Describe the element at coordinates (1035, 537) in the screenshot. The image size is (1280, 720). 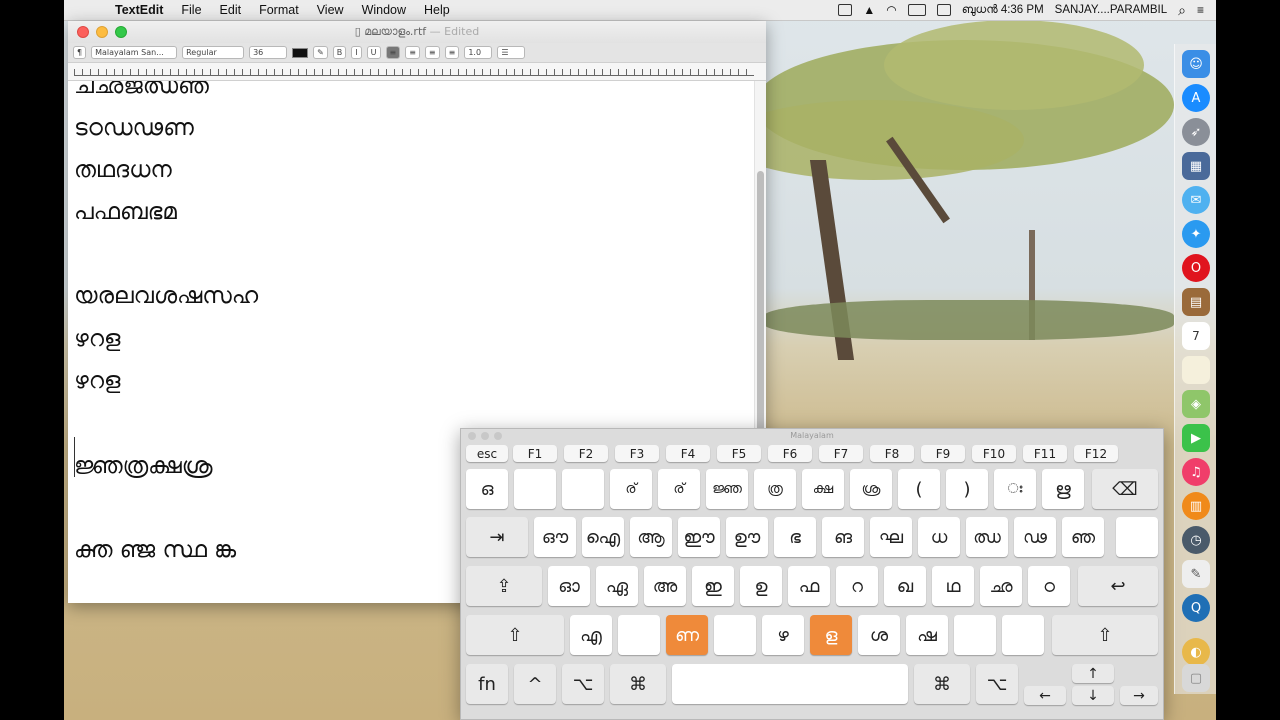
I see `key-ddha: ഢ` at that location.